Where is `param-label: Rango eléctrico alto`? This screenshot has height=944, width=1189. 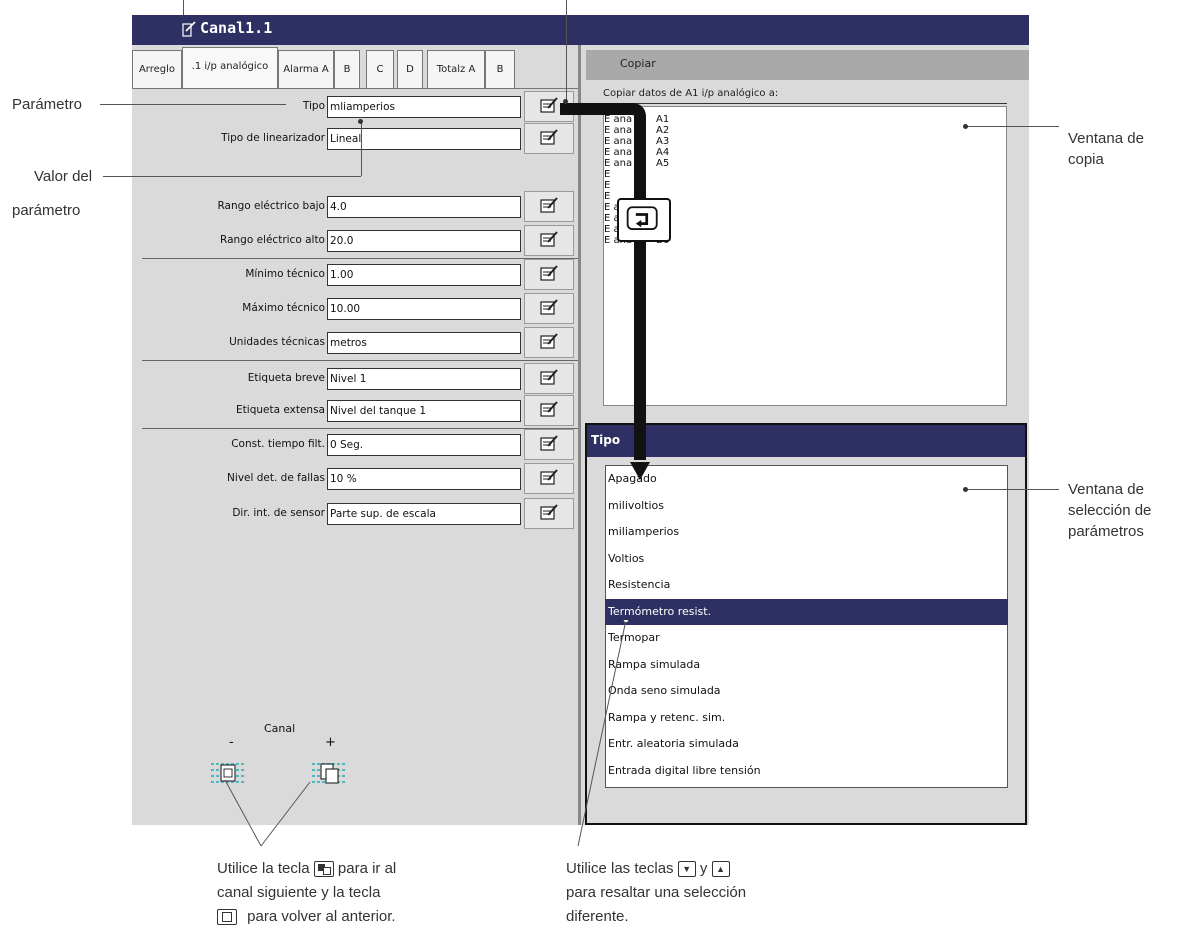 param-label: Rango eléctrico alto is located at coordinates (272, 240).